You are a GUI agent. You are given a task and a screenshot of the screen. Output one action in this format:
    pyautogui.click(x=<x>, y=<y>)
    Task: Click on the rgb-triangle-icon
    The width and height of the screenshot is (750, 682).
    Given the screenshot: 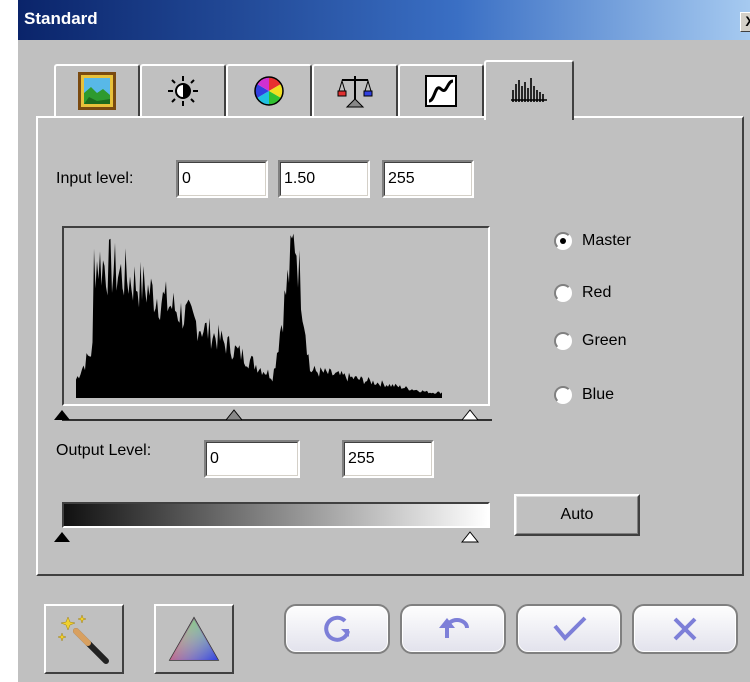 What is the action you would take?
    pyautogui.click(x=194, y=638)
    